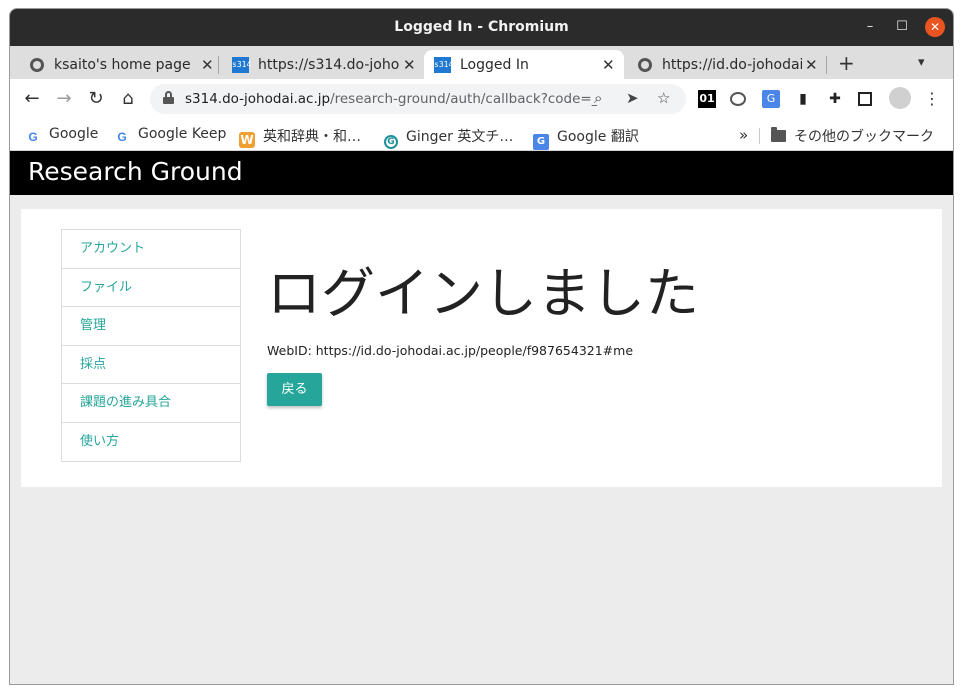 This screenshot has height=693, width=963. I want to click on back-button: 戻る, so click(294, 389).